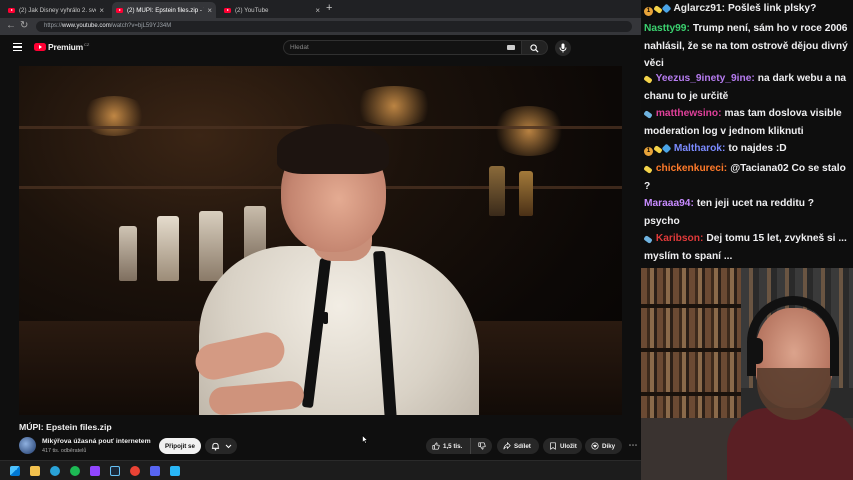 This screenshot has width=853, height=480. What do you see at coordinates (633, 446) in the screenshot?
I see `more-actions-button: ⋯` at bounding box center [633, 446].